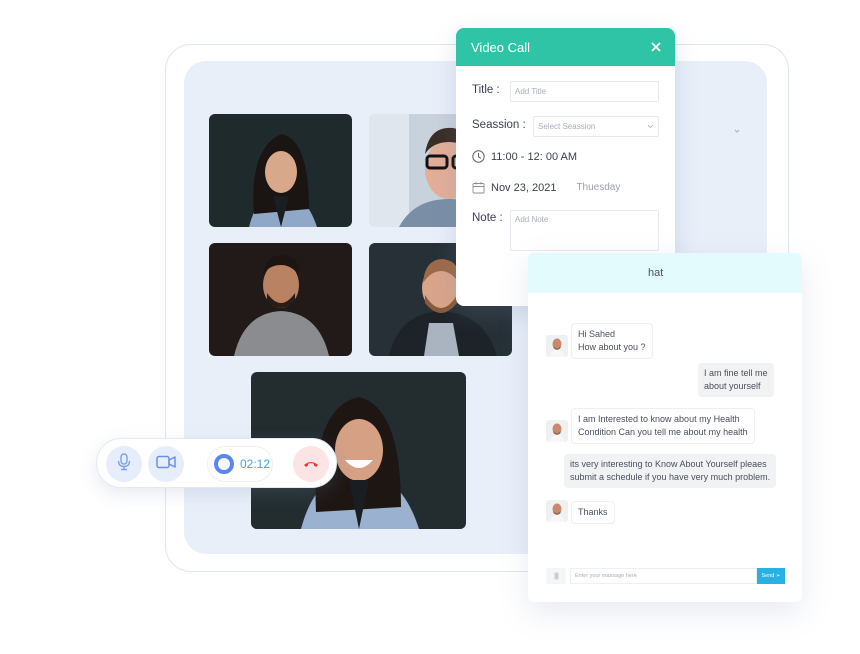  Describe the element at coordinates (771, 576) in the screenshot. I see `send-button: Send ➢` at that location.